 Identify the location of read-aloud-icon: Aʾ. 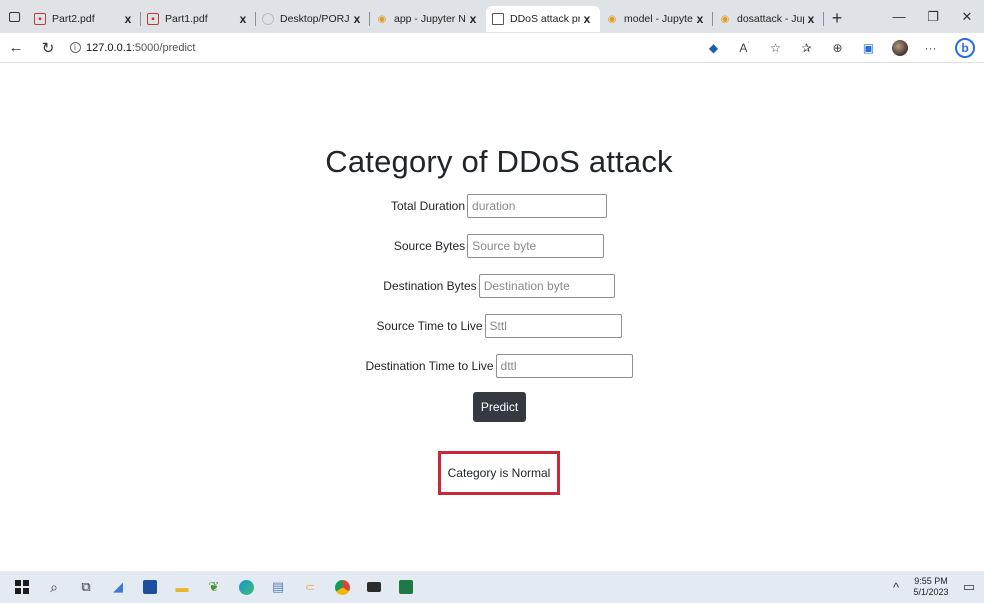
(744, 47).